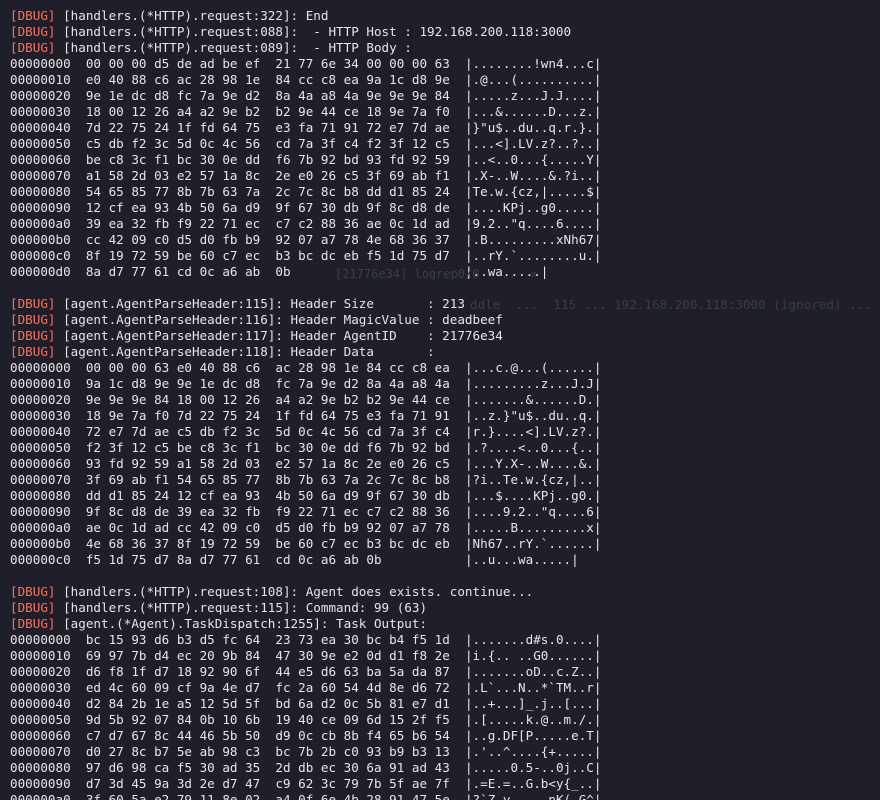 This screenshot has width=880, height=800. What do you see at coordinates (533, 239) in the screenshot?
I see `hexdump-ascii: |.B.........xNh67|` at bounding box center [533, 239].